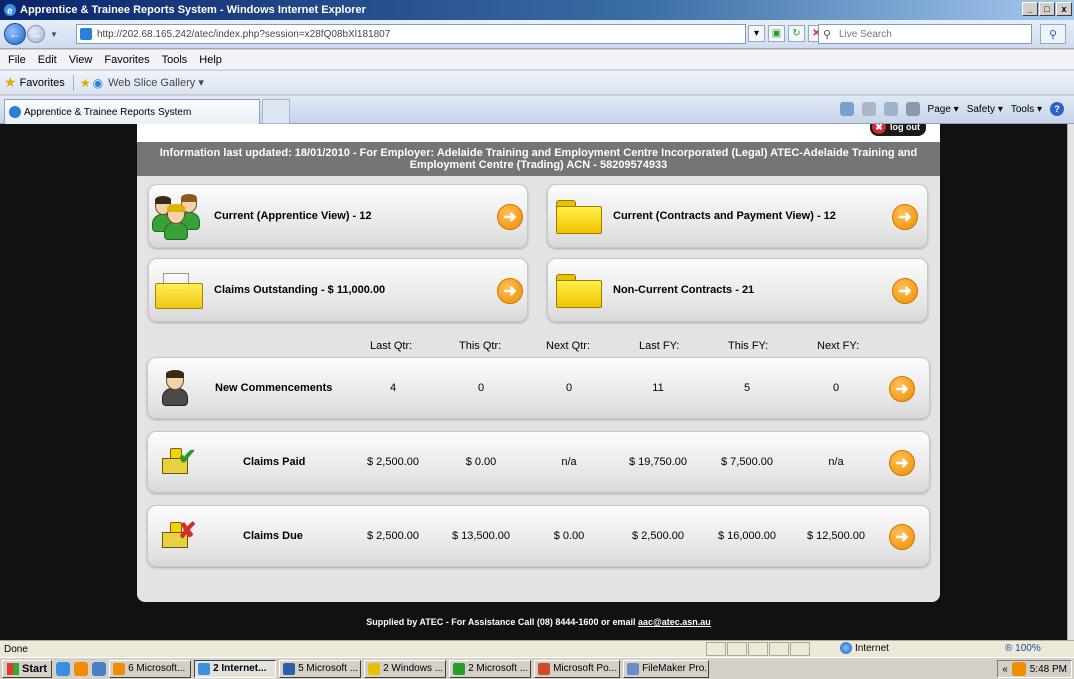 The height and width of the screenshot is (679, 1074). I want to click on cell-this-fy: $ 16,000.00, so click(747, 536).